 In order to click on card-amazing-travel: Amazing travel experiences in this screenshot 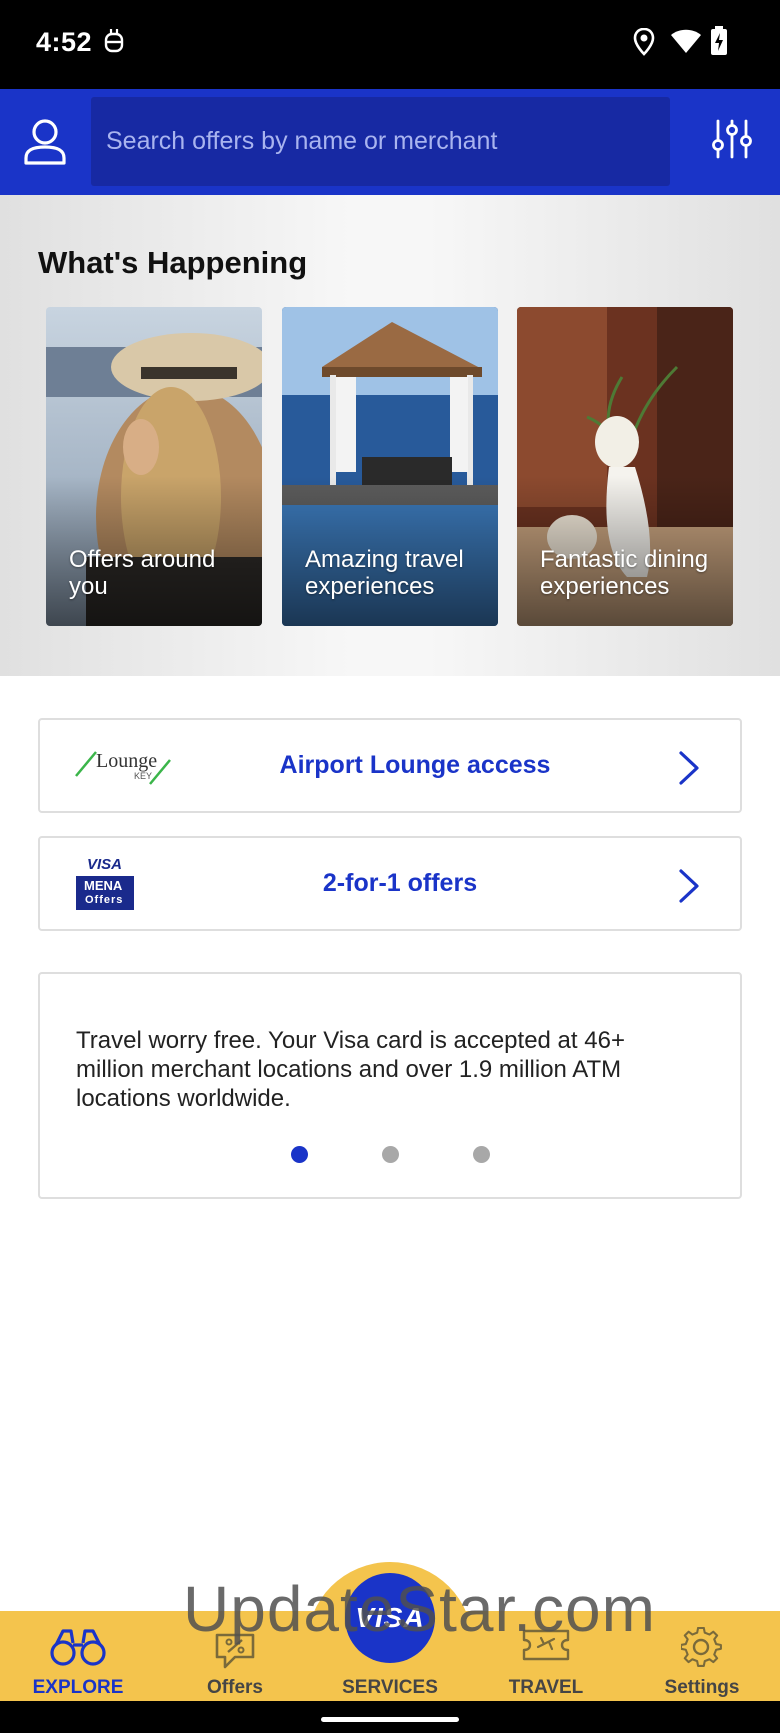, I will do `click(390, 466)`.